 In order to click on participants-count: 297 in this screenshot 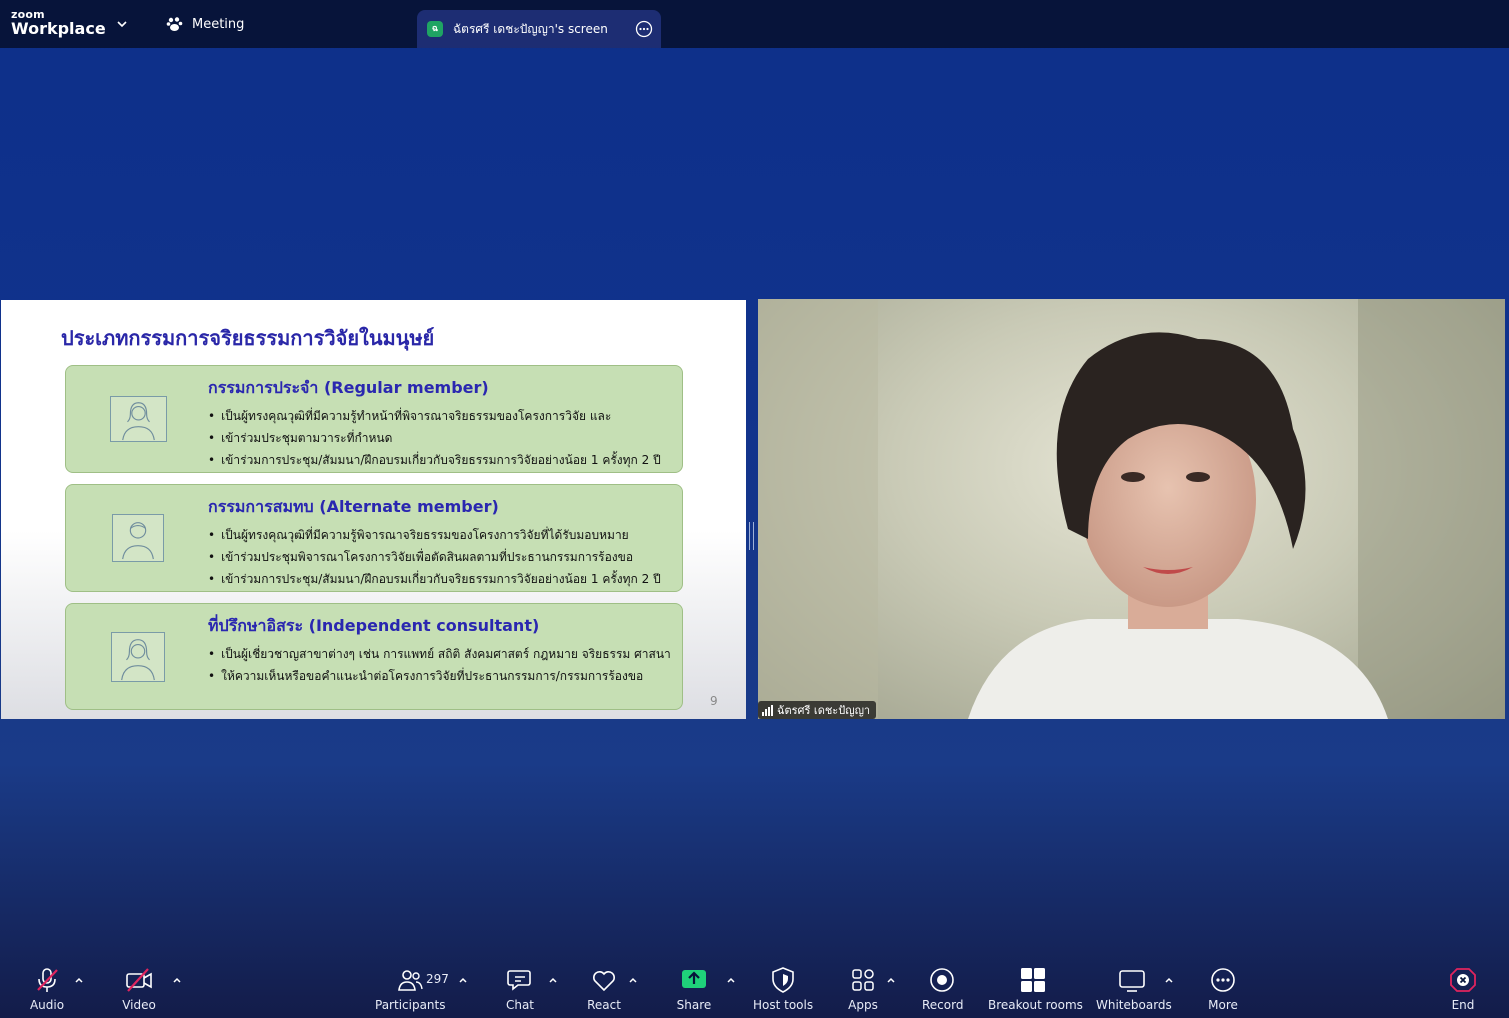, I will do `click(437, 979)`.